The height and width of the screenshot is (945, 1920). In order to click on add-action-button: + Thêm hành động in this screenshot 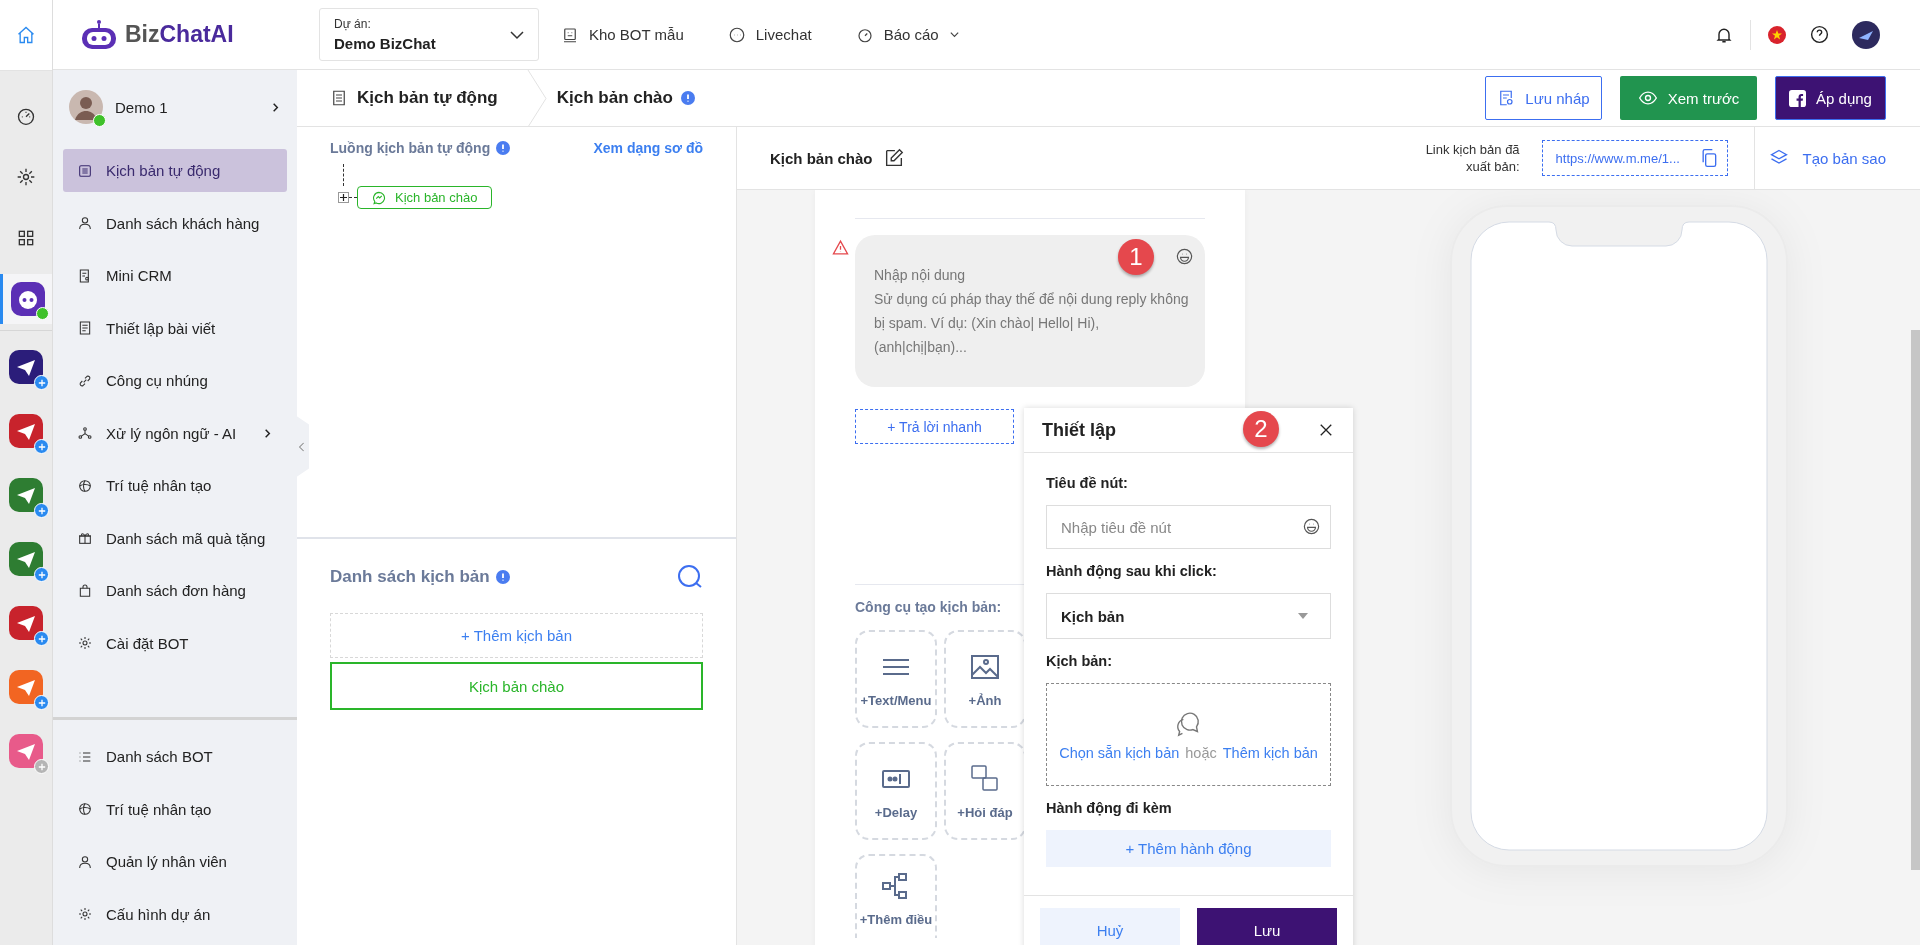, I will do `click(1188, 848)`.